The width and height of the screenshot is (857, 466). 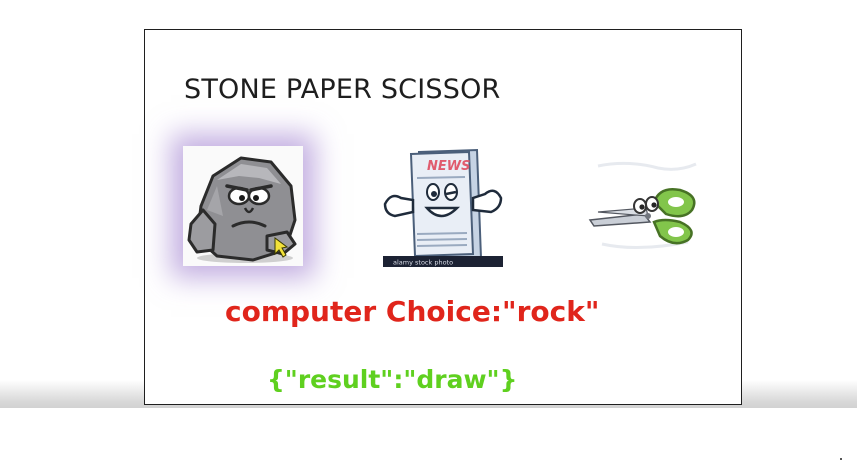 I want to click on stock-watermark: alamy stock photo, so click(x=423, y=263).